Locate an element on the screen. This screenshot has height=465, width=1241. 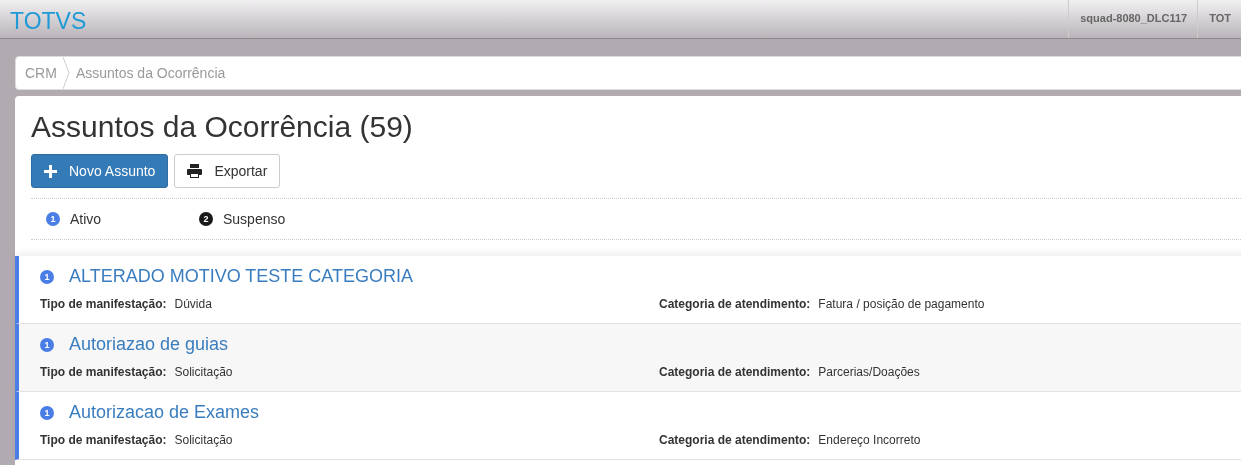
page-title: Assuntos da Ocorrência (59) is located at coordinates (222, 127).